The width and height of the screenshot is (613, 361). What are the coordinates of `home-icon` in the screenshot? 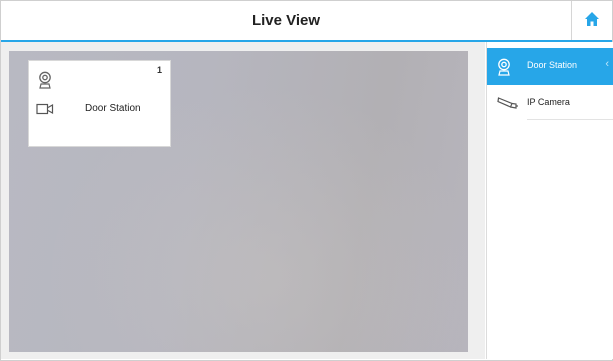 It's located at (592, 21).